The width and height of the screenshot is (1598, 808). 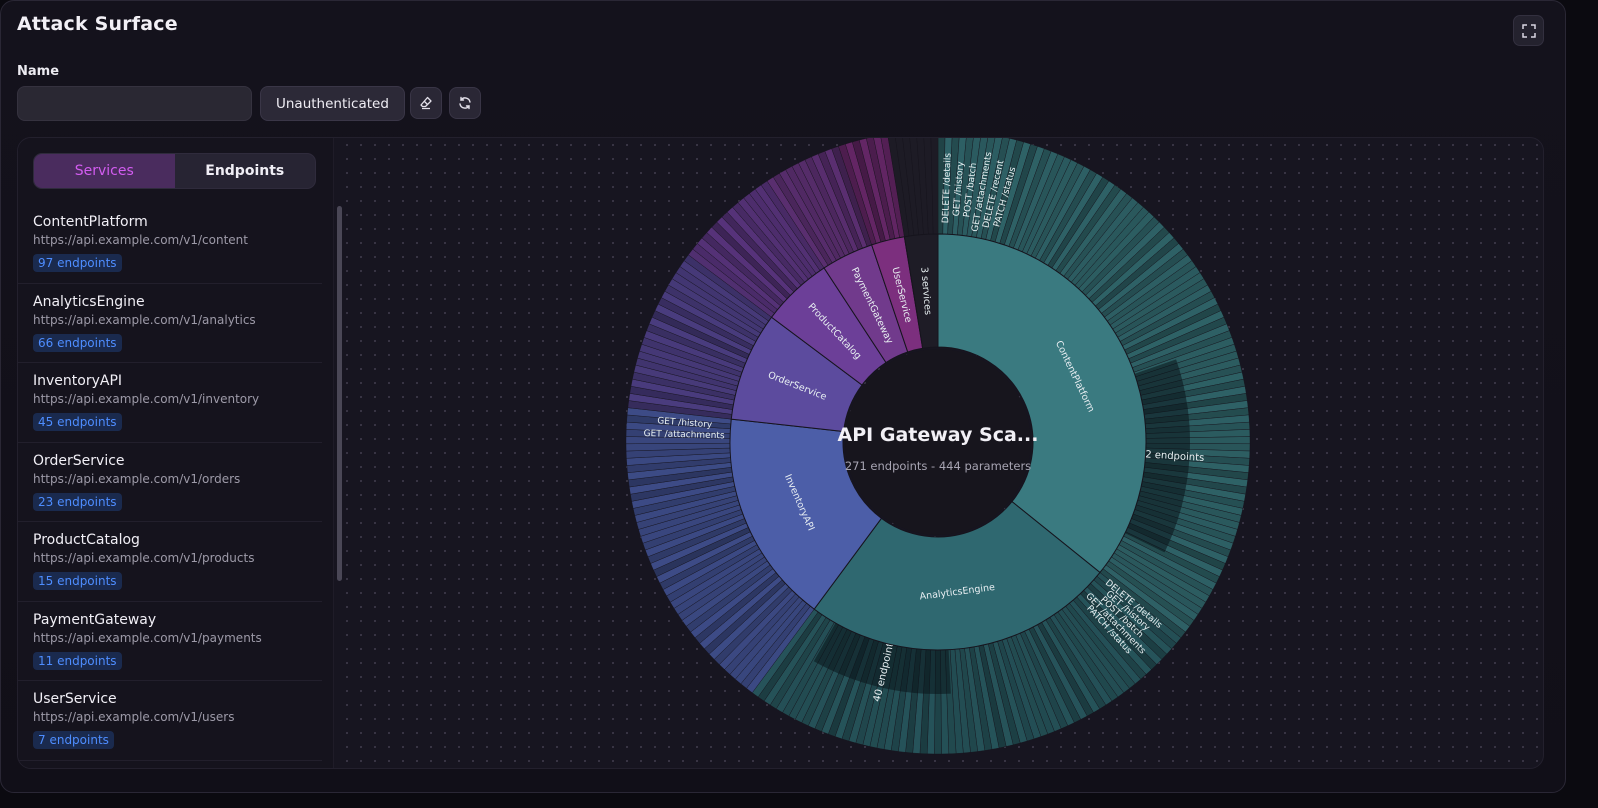 I want to click on service-url: https://api.example.com/v1/users, so click(x=134, y=717).